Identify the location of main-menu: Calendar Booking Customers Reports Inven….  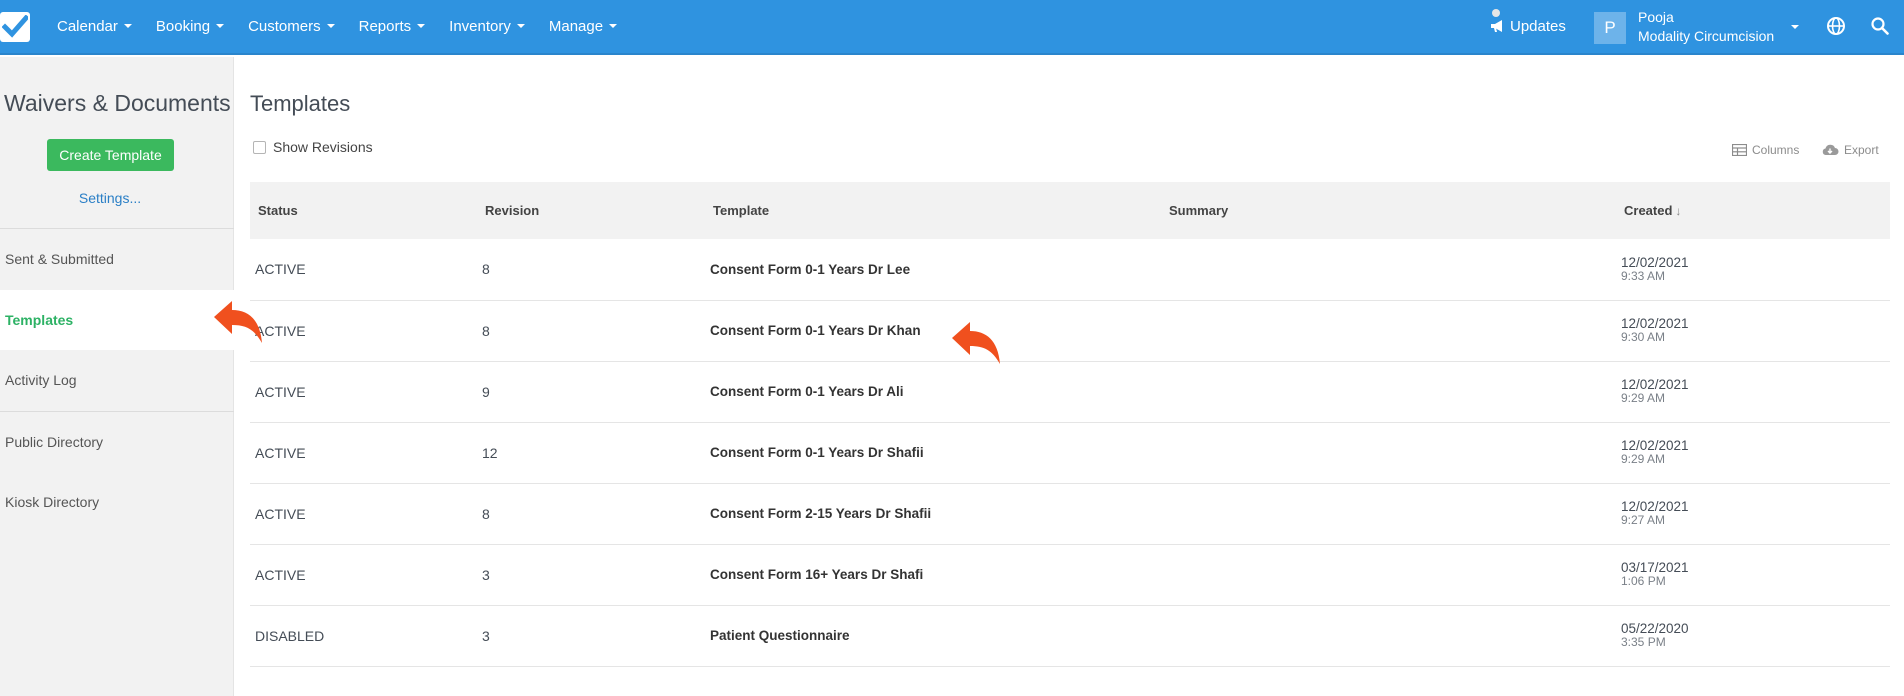
(337, 27).